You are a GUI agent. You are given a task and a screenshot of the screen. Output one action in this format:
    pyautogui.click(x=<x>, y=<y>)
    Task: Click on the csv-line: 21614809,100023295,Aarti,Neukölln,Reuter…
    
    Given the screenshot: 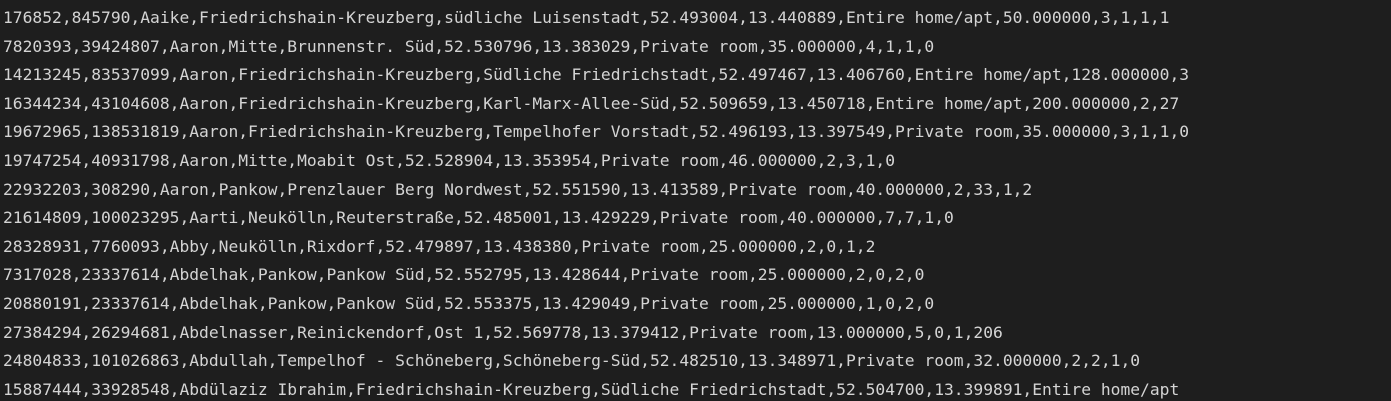 What is the action you would take?
    pyautogui.click(x=596, y=218)
    